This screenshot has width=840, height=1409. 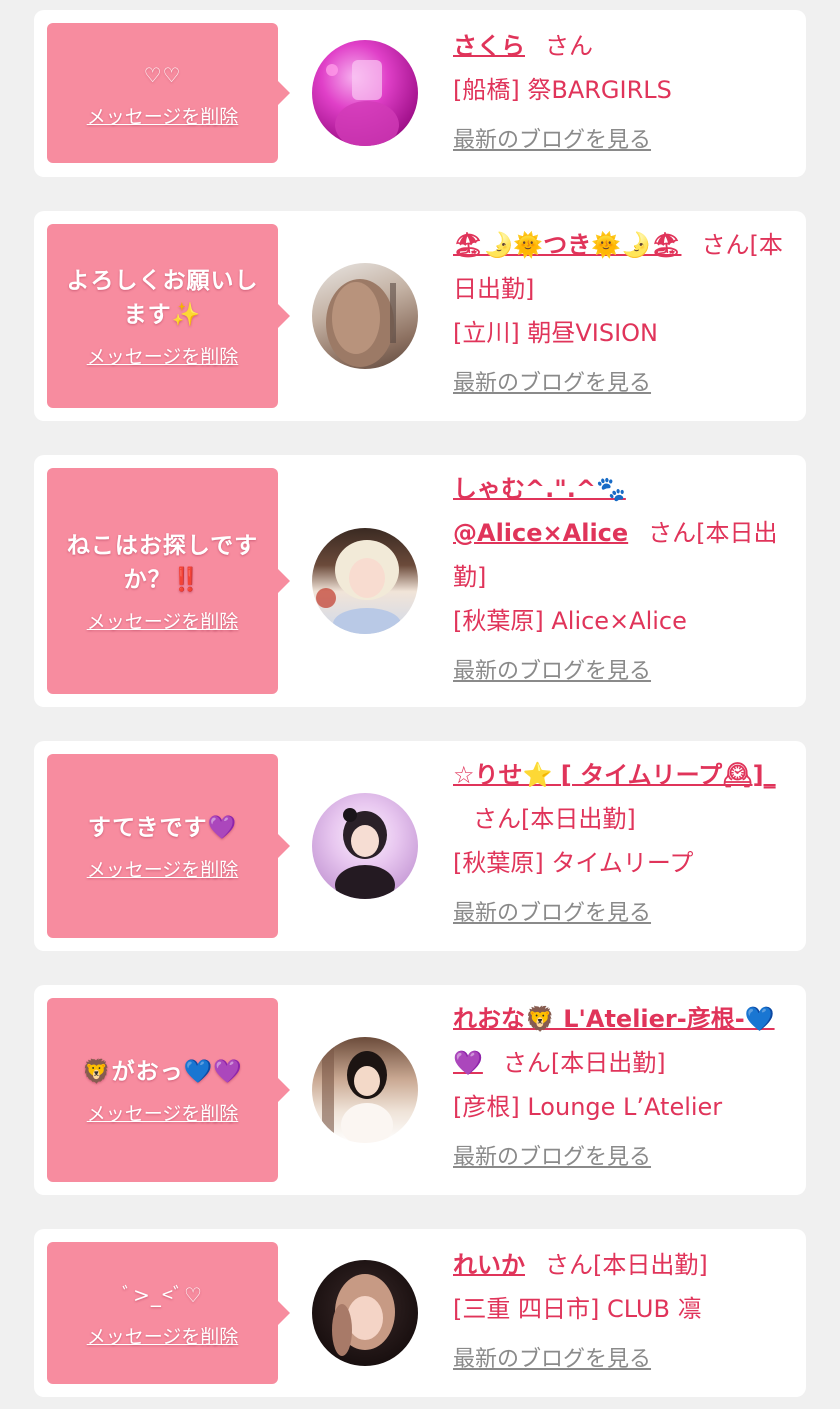 I want to click on cast-name-line: しゃむ^.".^🐾@Alice×Alice さん[本日出勤], so click(x=618, y=533).